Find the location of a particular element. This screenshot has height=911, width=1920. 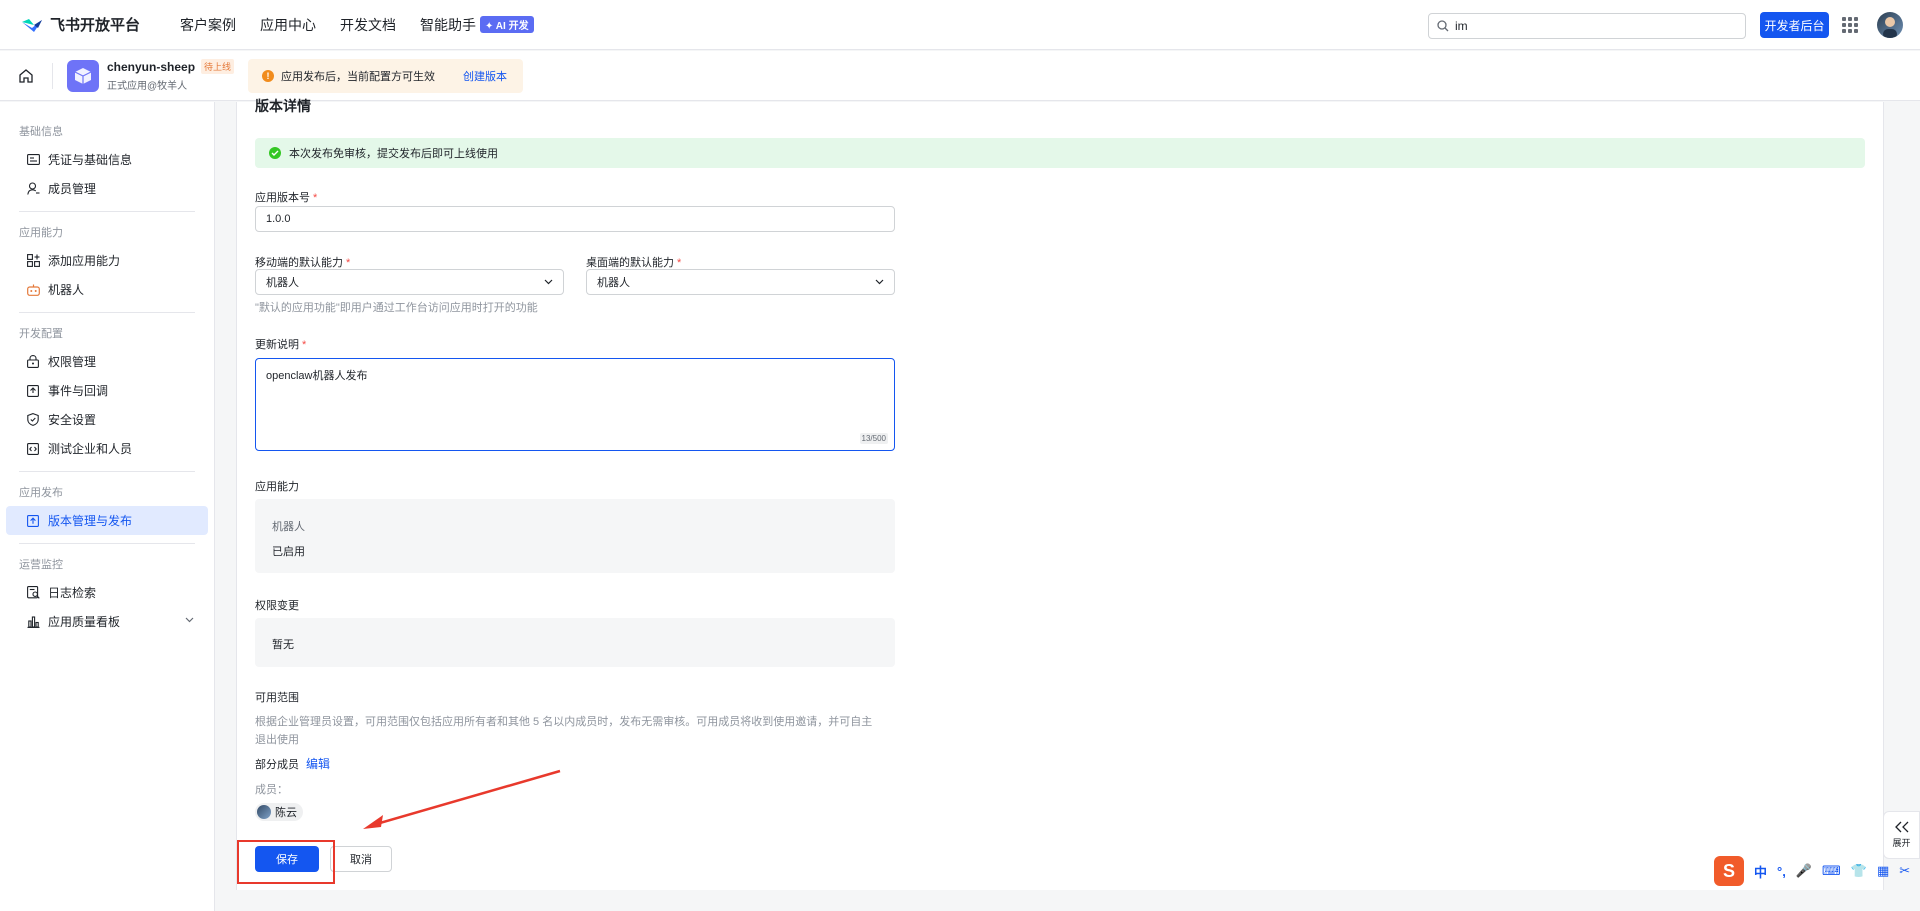

mobile-default-select: 机器人 is located at coordinates (409, 282).